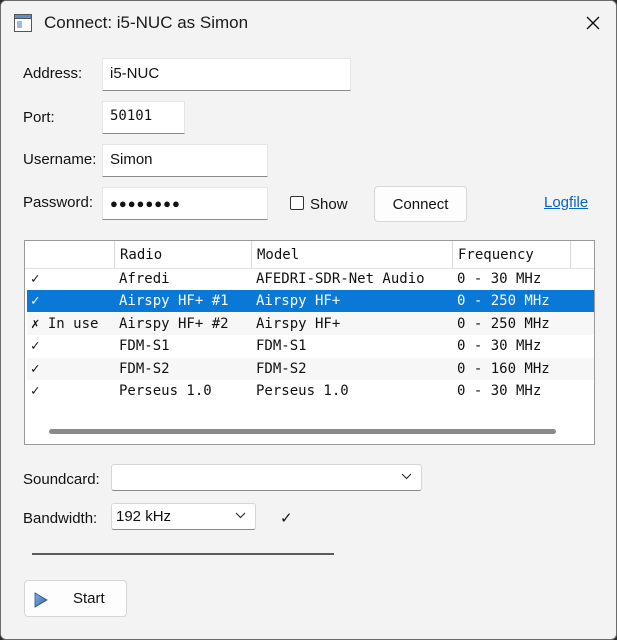 The width and height of the screenshot is (617, 640). I want to click on password-field: ●●●●●●●●, so click(185, 203).